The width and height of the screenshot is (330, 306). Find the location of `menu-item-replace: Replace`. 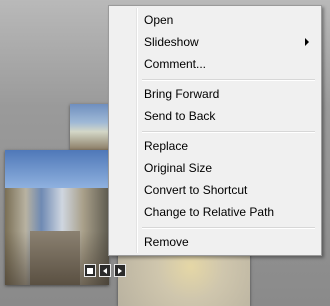

menu-item-replace: Replace is located at coordinates (214, 146).